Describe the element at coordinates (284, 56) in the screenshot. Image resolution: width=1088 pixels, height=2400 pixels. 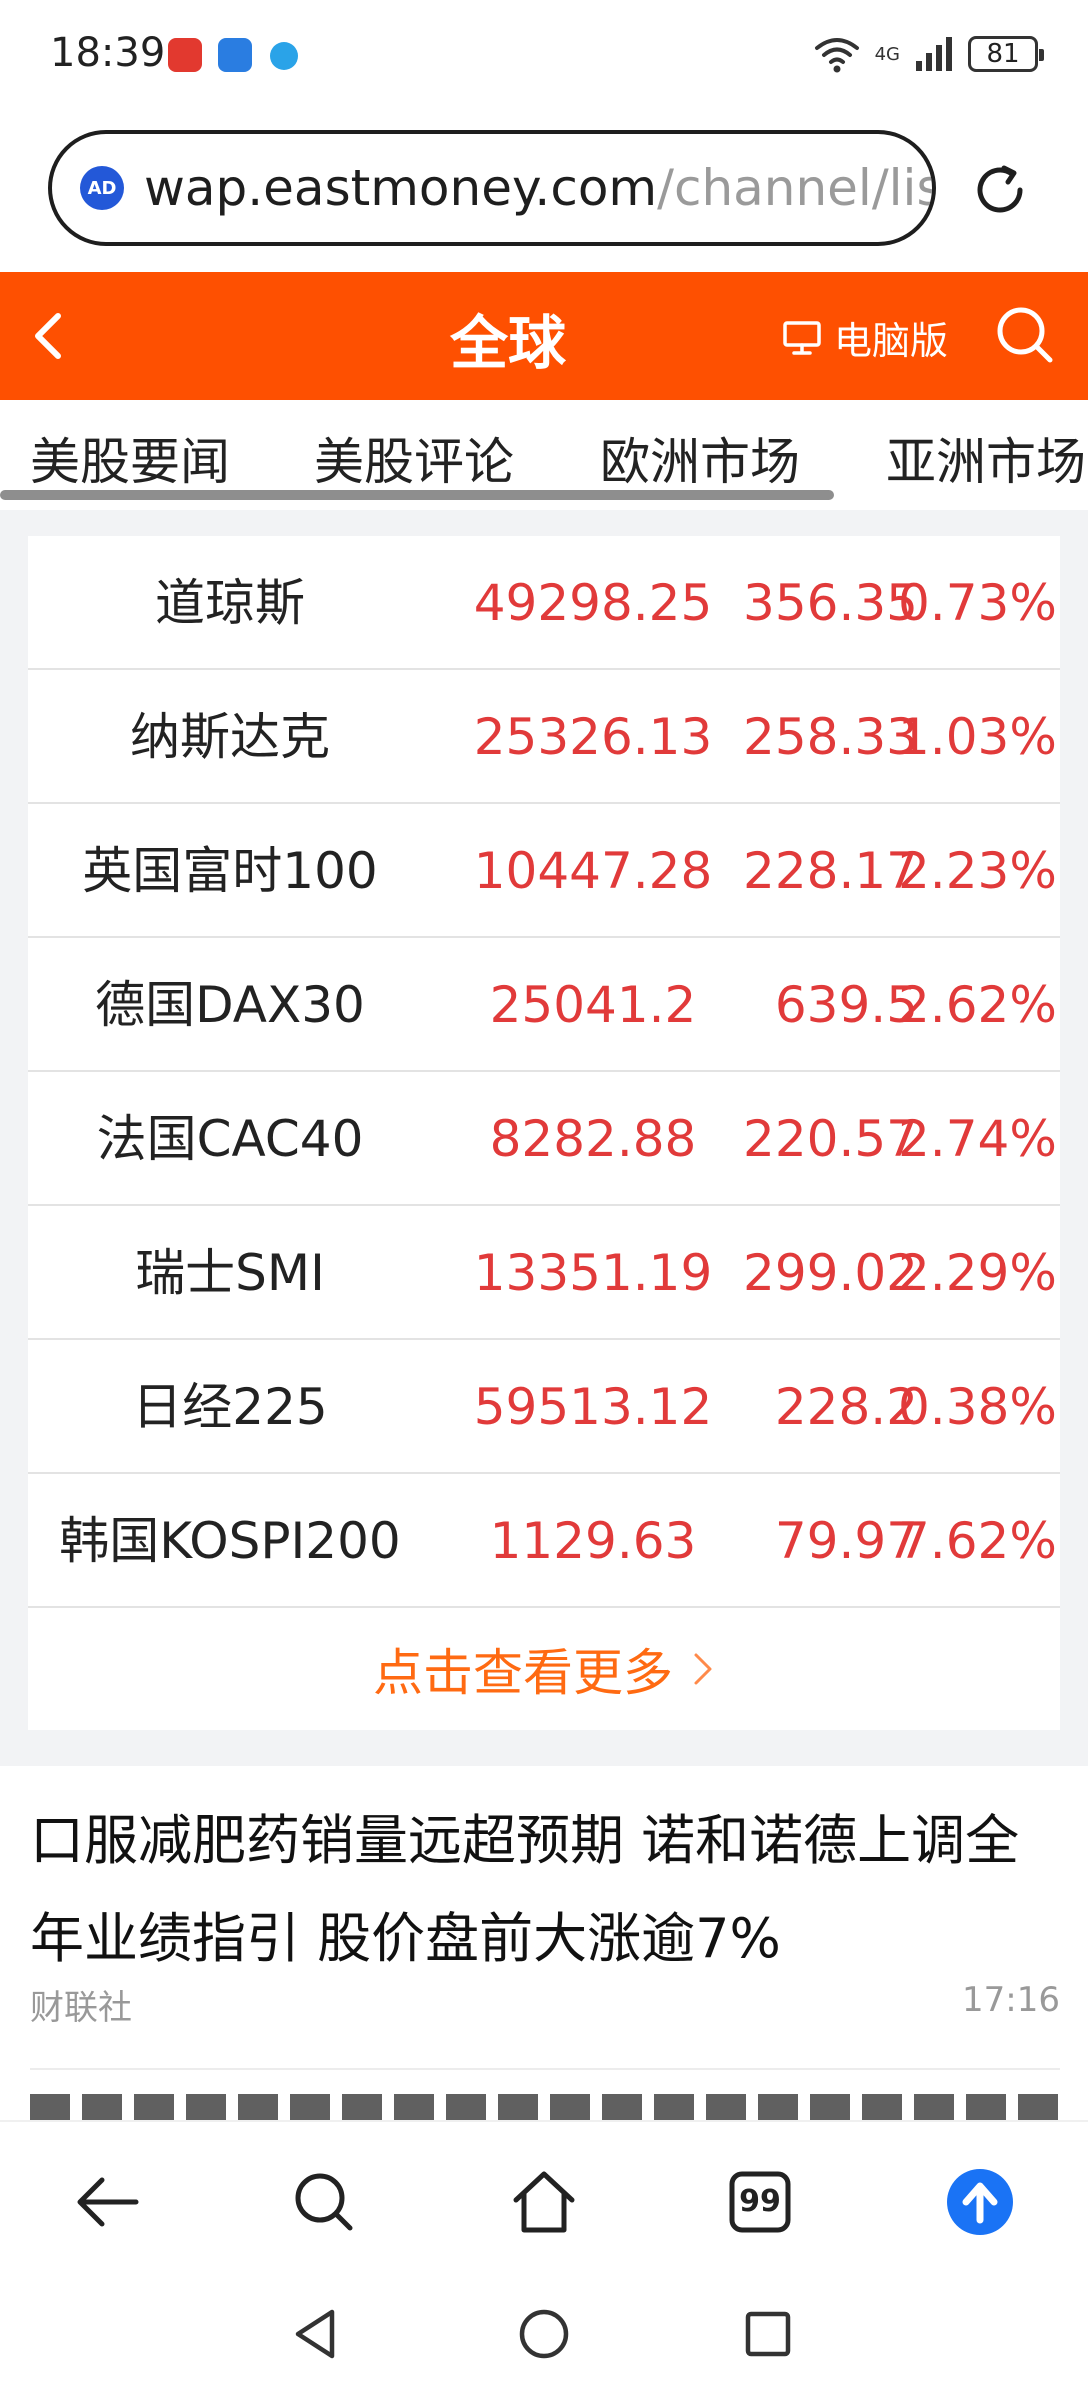
I see `browser-app-icon` at that location.